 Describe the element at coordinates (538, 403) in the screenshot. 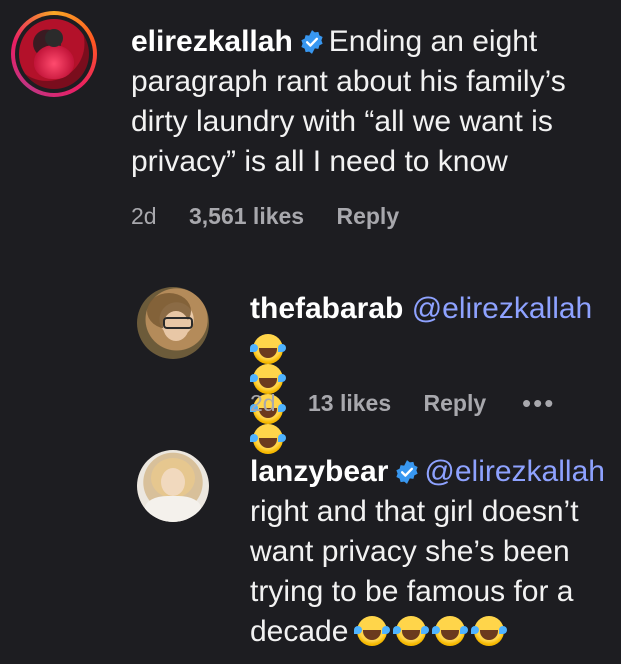

I see `more-options-icon: •••` at that location.